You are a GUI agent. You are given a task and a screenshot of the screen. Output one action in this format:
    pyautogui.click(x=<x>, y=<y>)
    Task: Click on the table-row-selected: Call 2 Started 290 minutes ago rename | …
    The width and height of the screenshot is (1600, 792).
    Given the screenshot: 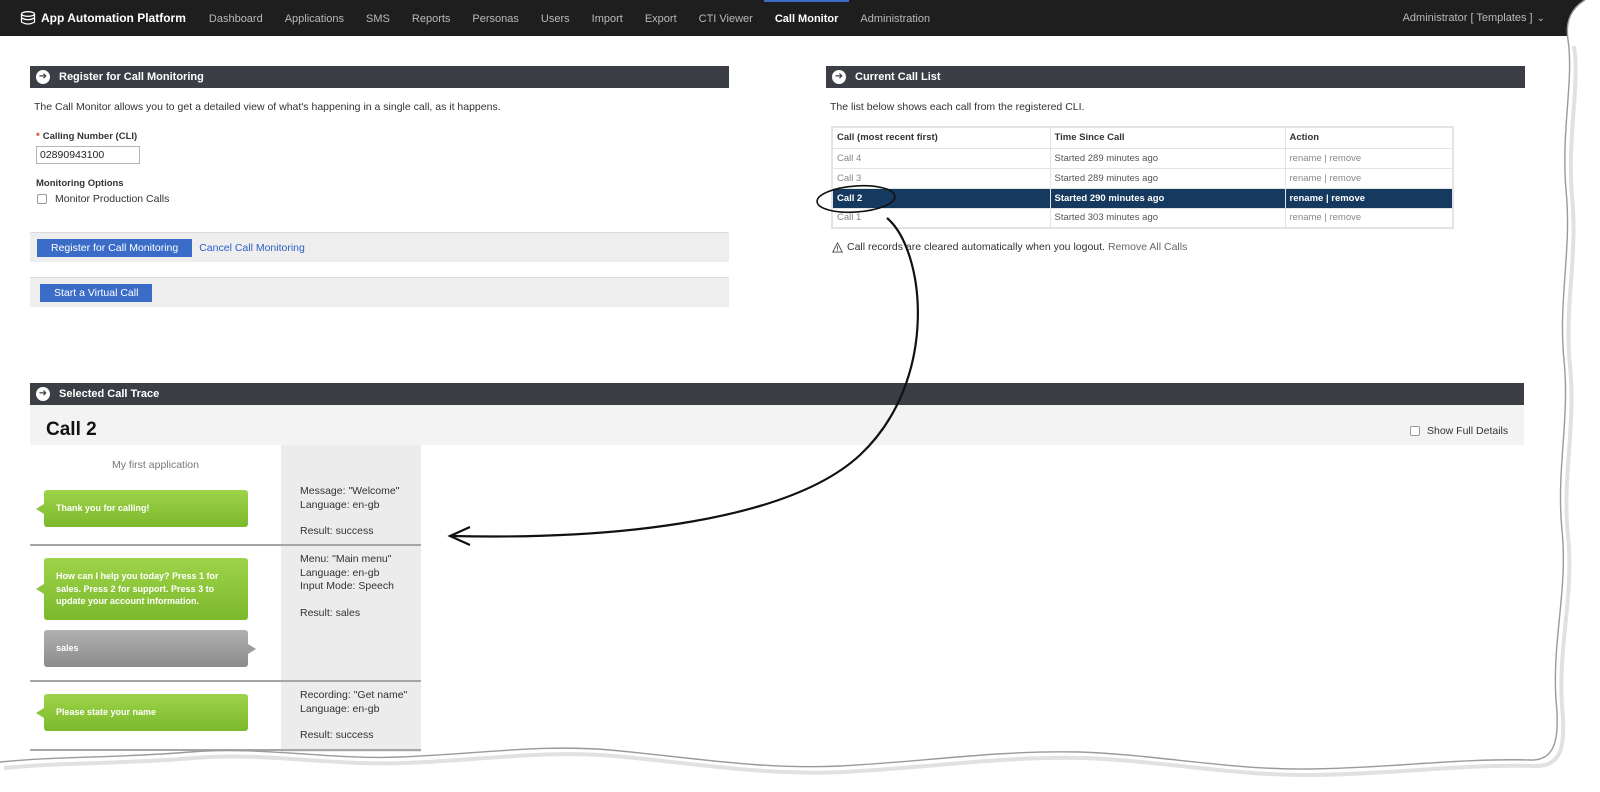 What is the action you would take?
    pyautogui.click(x=1142, y=198)
    